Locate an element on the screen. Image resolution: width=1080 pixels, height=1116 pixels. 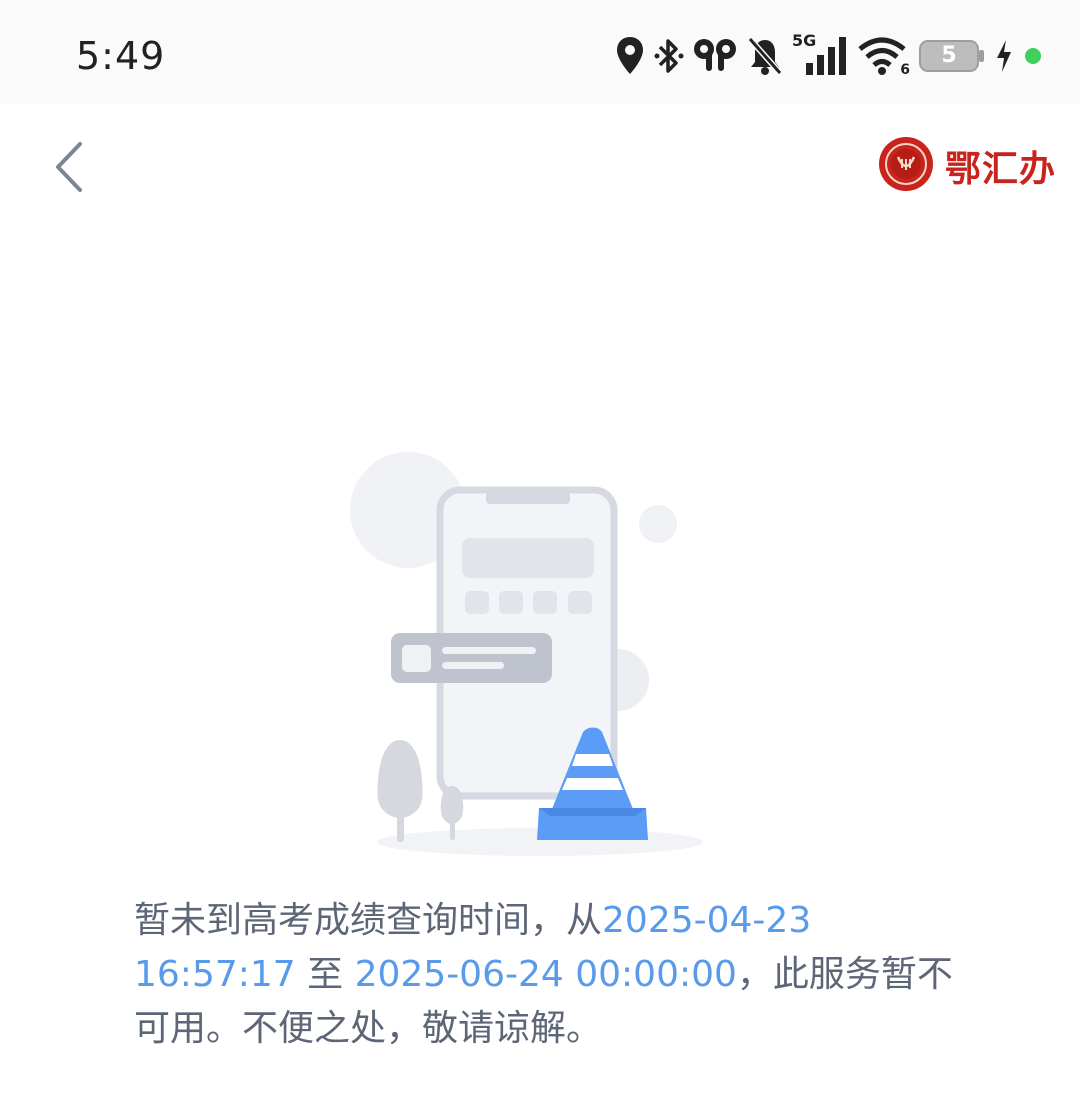
notice-text-part1: 暂未到高考成绩查询时间，从 is located at coordinates (368, 920).